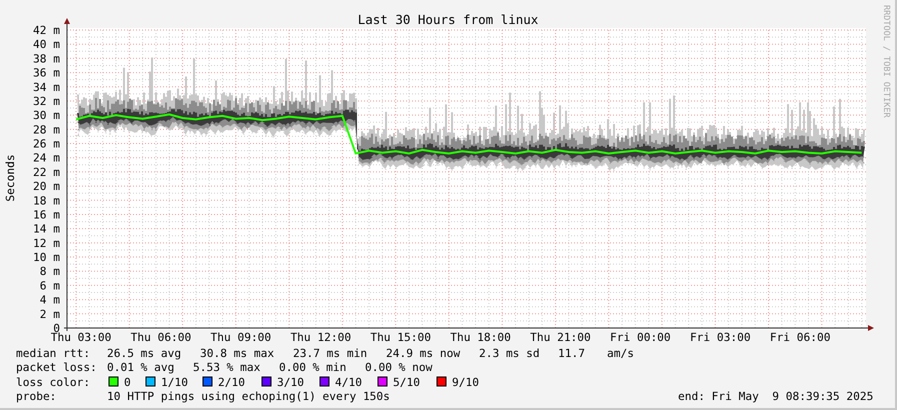  I want to click on chart-title: Last 30 Hours from linux, so click(448, 19).